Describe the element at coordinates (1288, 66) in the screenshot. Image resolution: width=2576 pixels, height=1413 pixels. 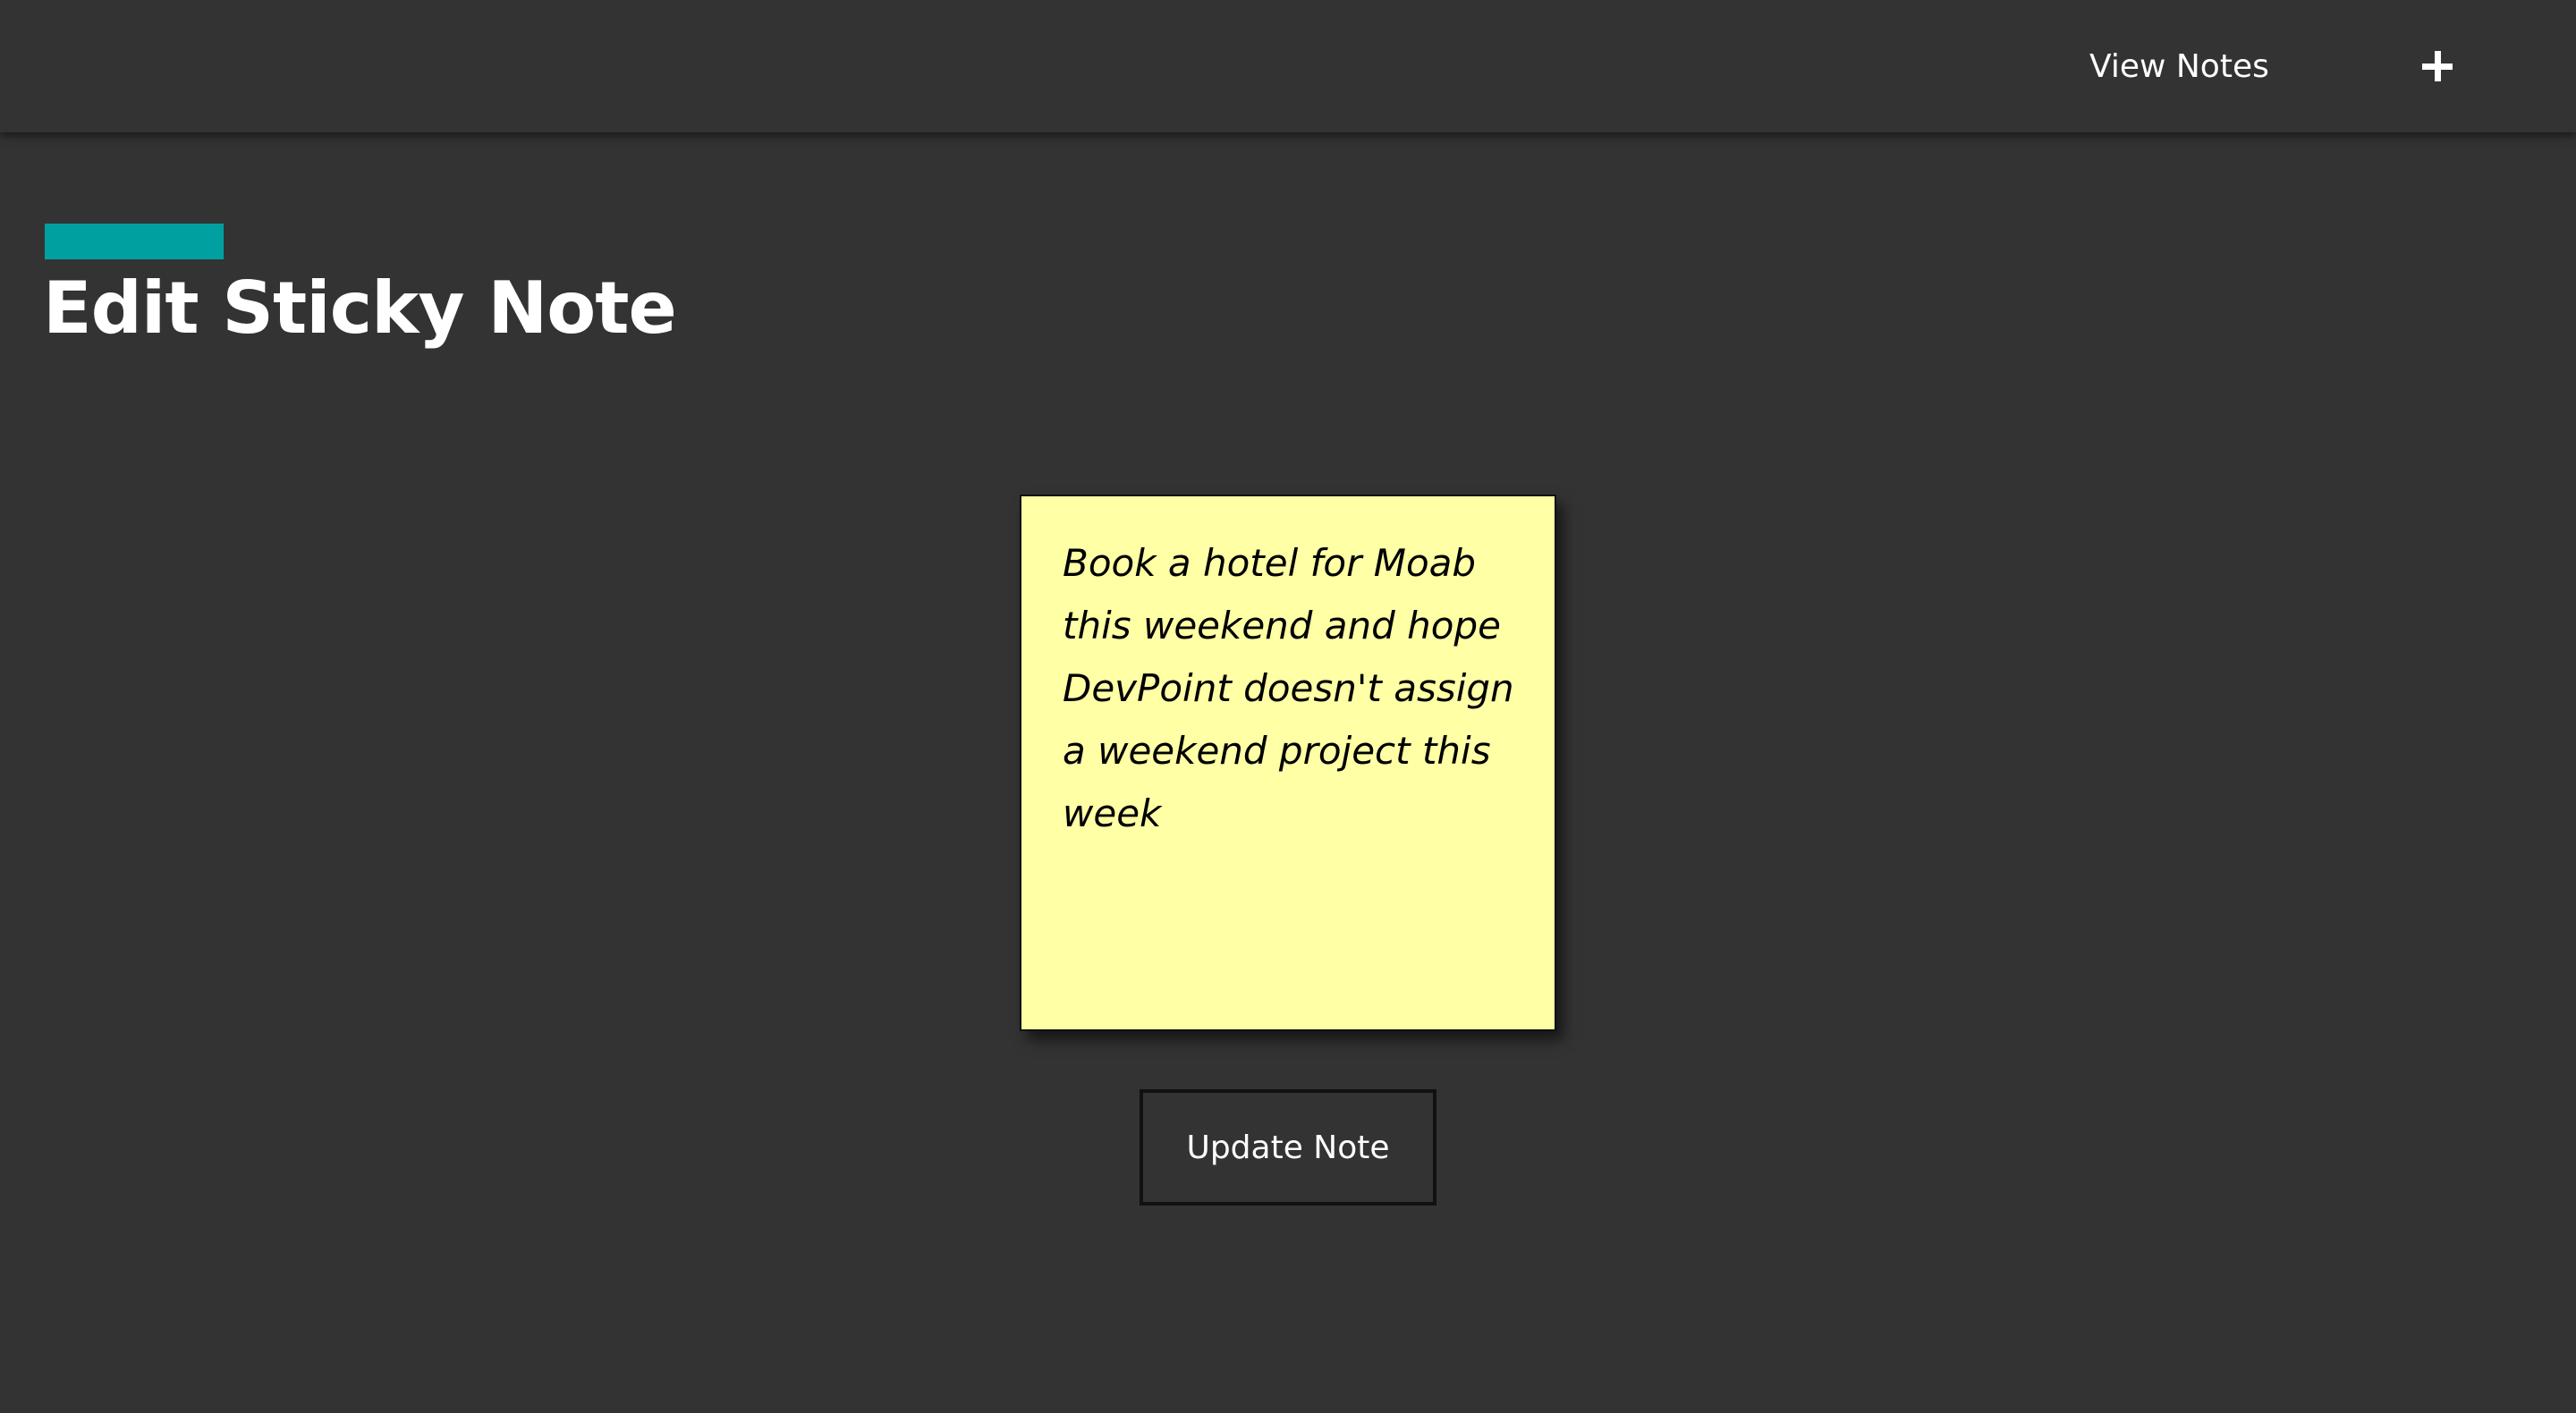
I see `top-navbar: View Notes` at that location.